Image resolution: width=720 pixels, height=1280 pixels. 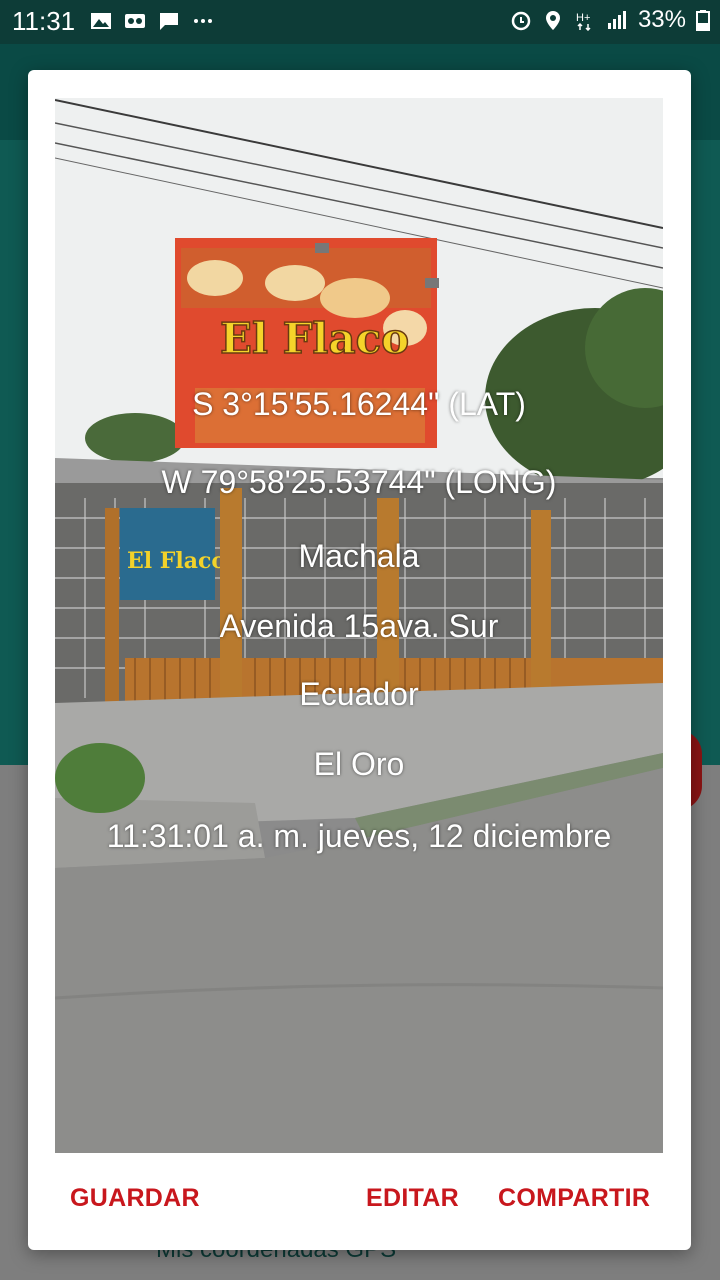 What do you see at coordinates (552, 20) in the screenshot?
I see `location-icon` at bounding box center [552, 20].